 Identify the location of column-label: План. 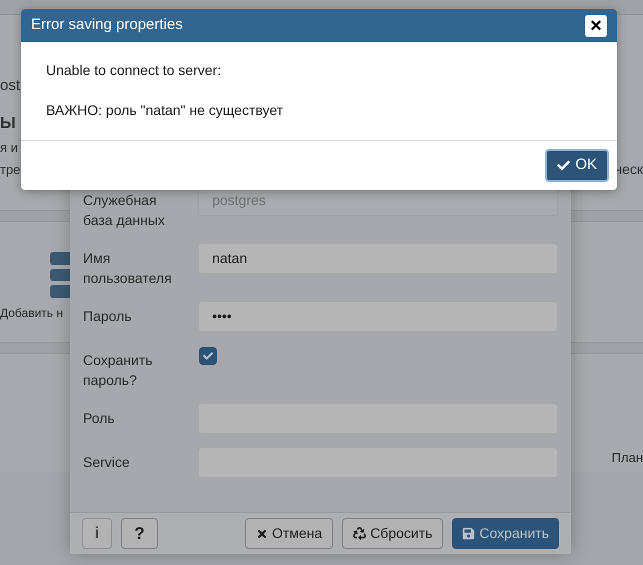
(627, 458).